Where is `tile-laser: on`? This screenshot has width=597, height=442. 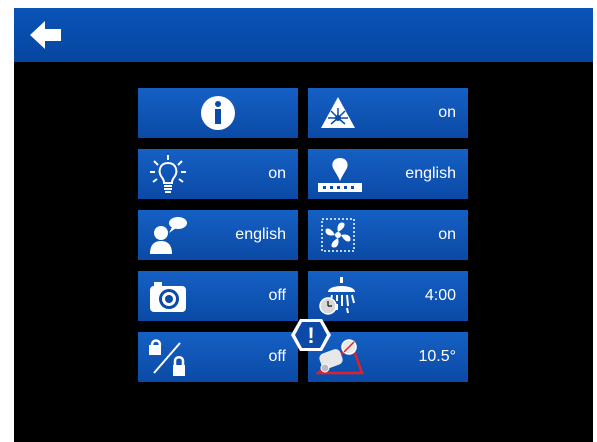
tile-laser: on is located at coordinates (388, 113).